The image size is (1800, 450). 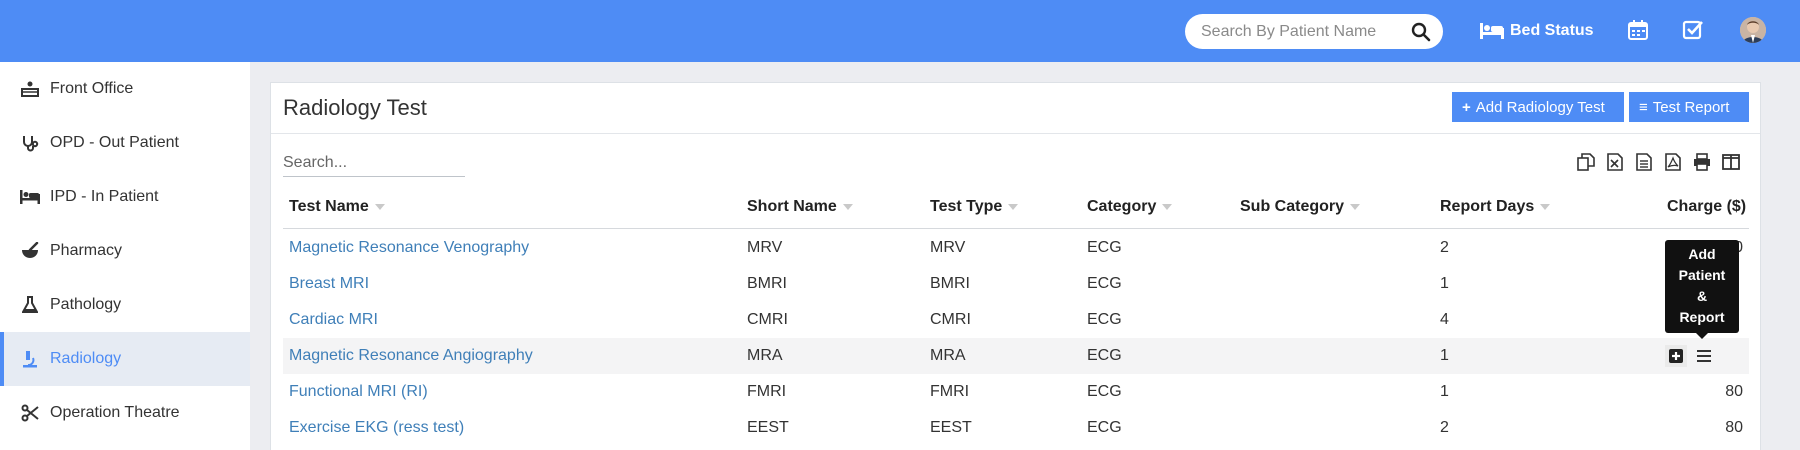 I want to click on table-row: Functional MRI (RI) FMRI FMRI ECG 1 80, so click(x=1016, y=392).